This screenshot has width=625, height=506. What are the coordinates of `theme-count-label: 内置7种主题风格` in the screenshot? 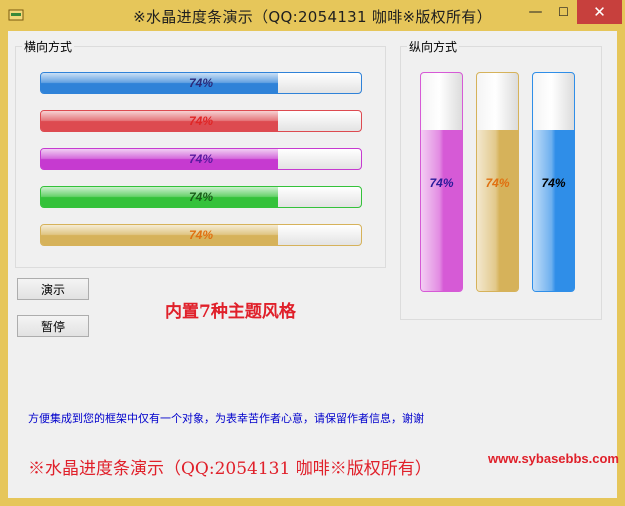 It's located at (230, 312).